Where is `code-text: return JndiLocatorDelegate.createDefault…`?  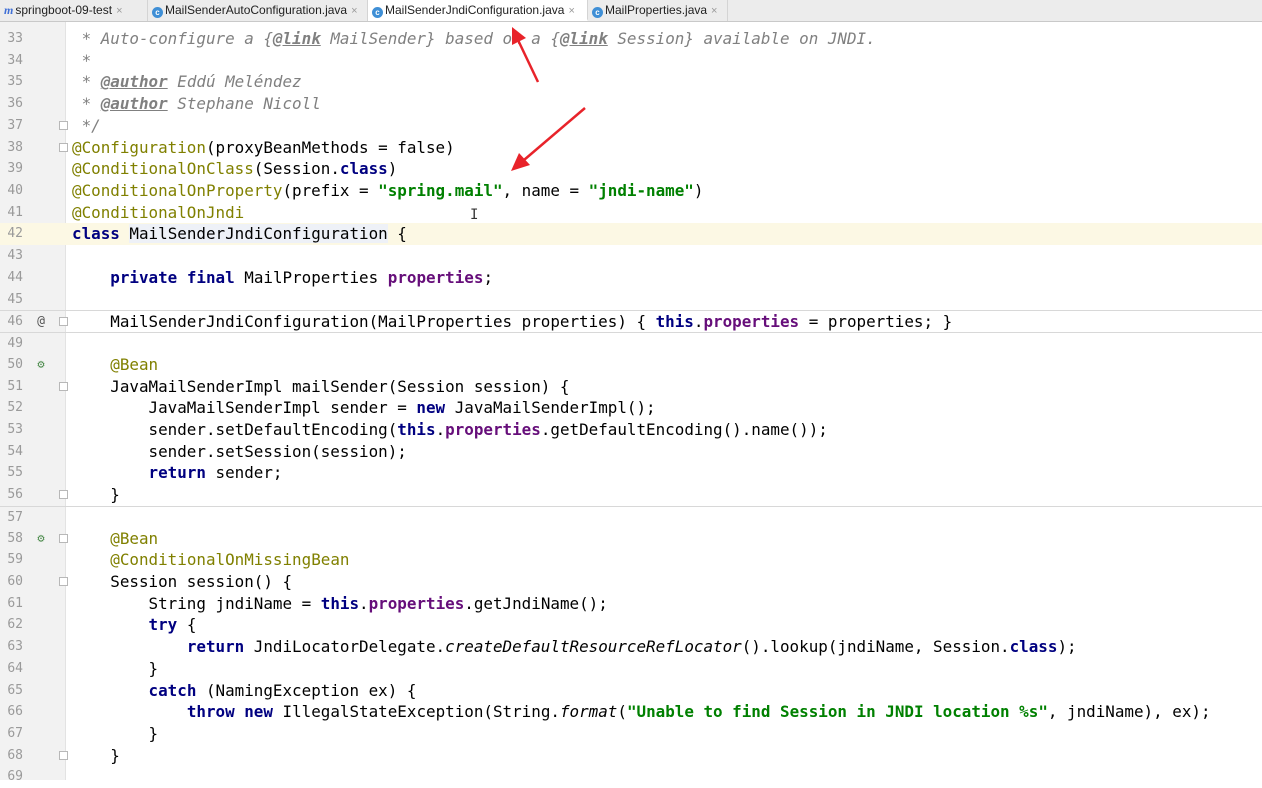
code-text: return JndiLocatorDelegate.createDefault… is located at coordinates (631, 647).